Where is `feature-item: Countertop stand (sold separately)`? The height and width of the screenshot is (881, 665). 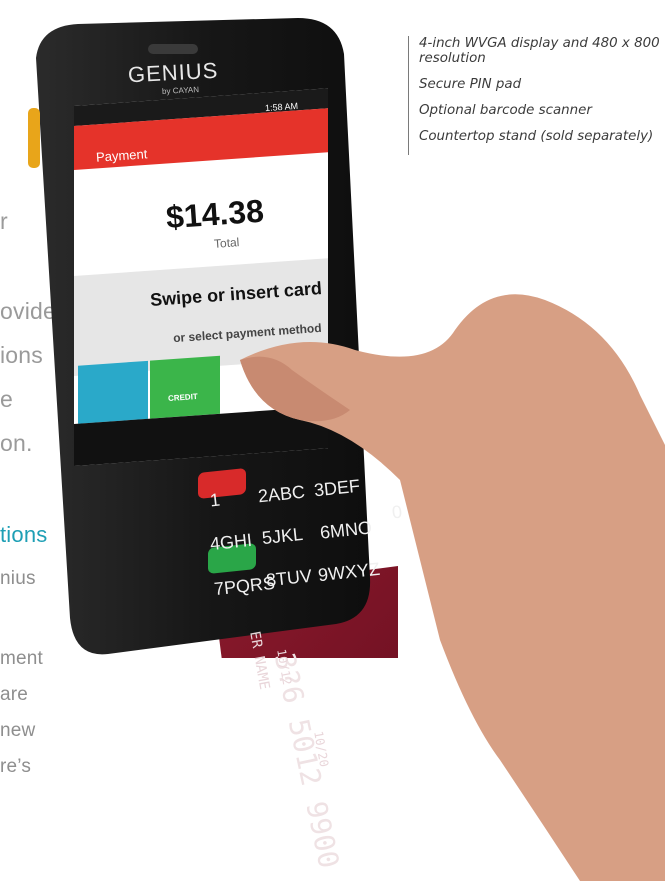
feature-item: Countertop stand (sold separately) is located at coordinates (536, 136).